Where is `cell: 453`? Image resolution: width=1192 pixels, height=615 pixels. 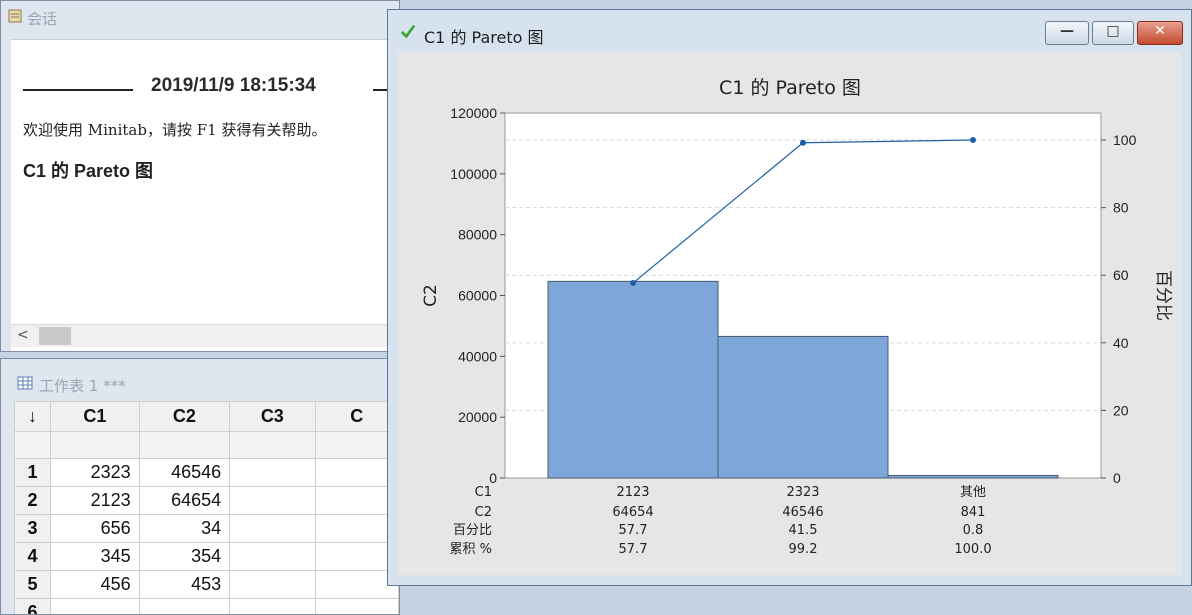 cell: 453 is located at coordinates (184, 584).